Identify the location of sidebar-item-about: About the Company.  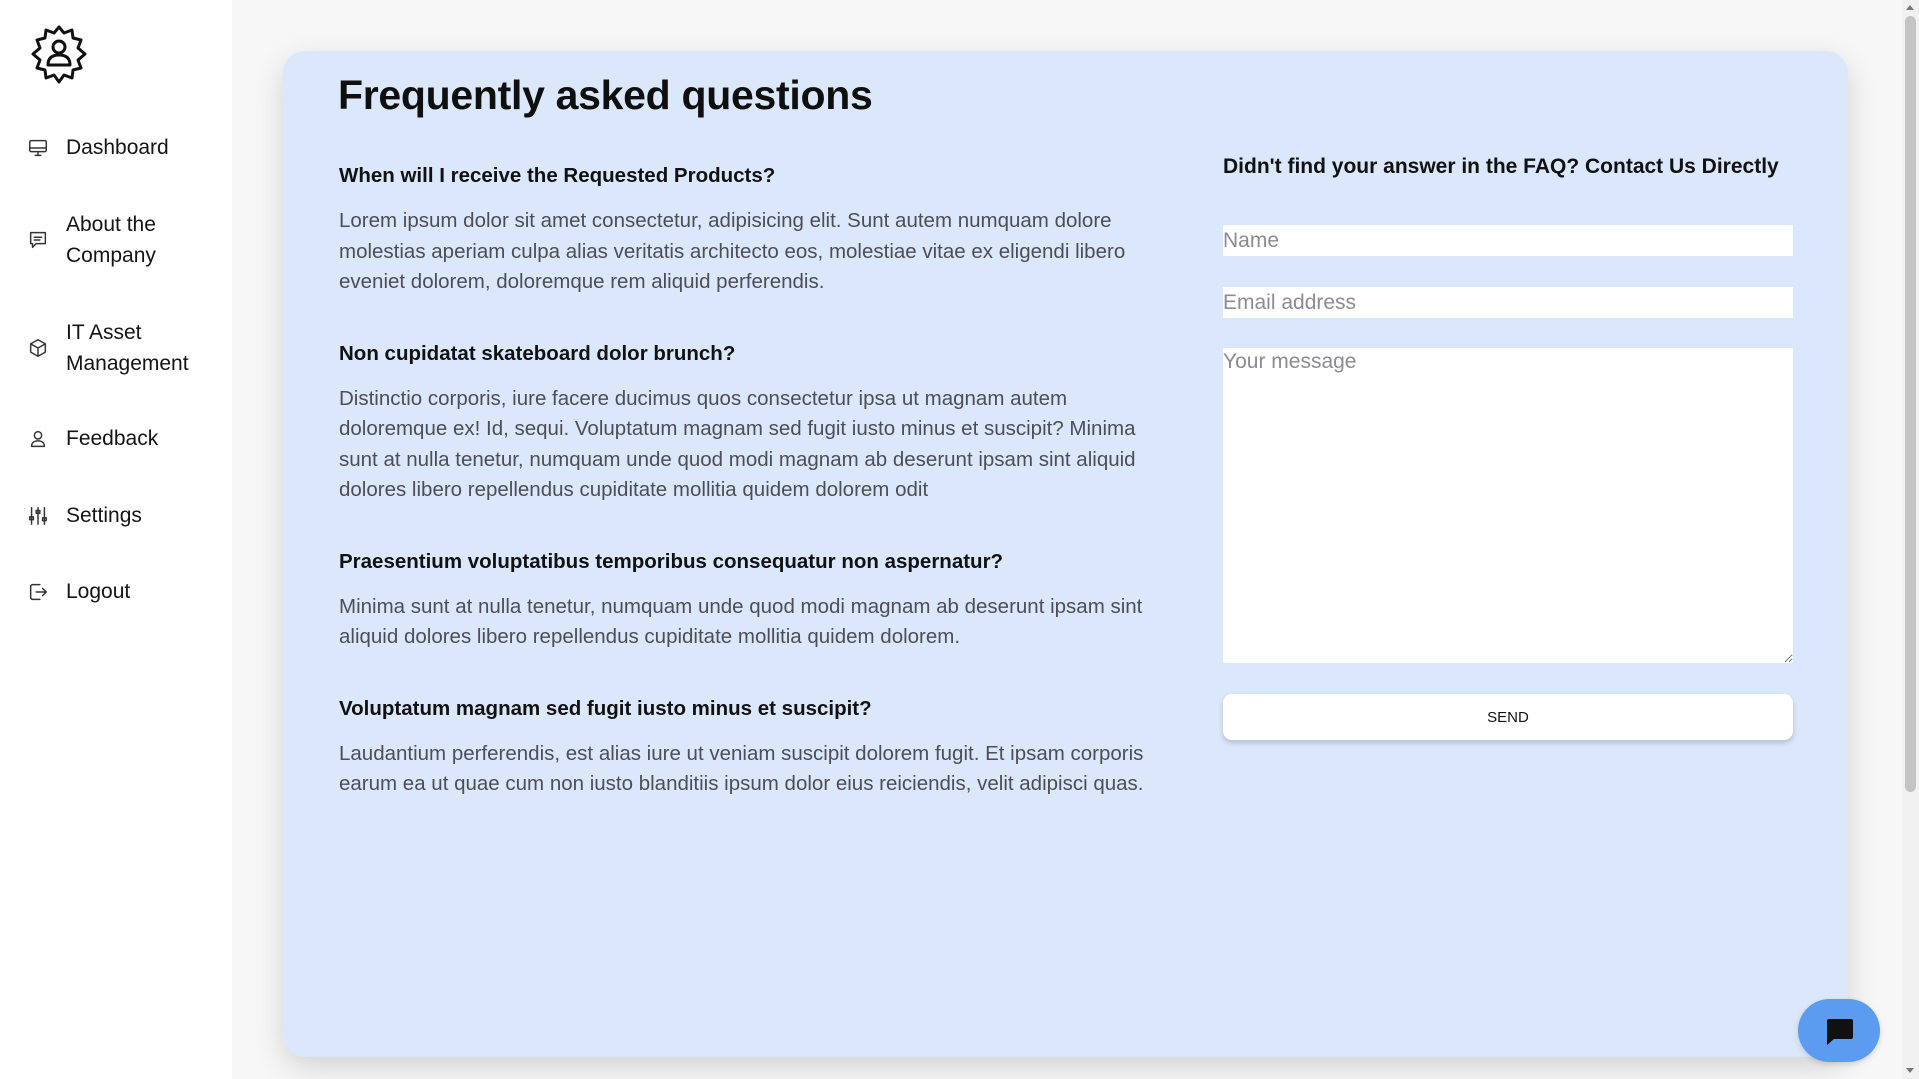
(126, 240).